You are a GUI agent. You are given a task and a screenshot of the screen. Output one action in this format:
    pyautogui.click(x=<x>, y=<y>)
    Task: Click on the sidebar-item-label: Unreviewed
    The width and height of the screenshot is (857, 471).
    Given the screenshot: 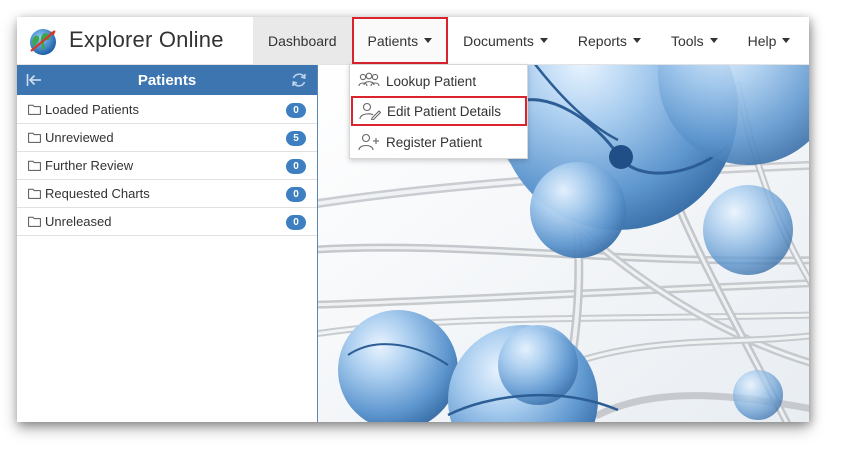 What is the action you would take?
    pyautogui.click(x=79, y=137)
    